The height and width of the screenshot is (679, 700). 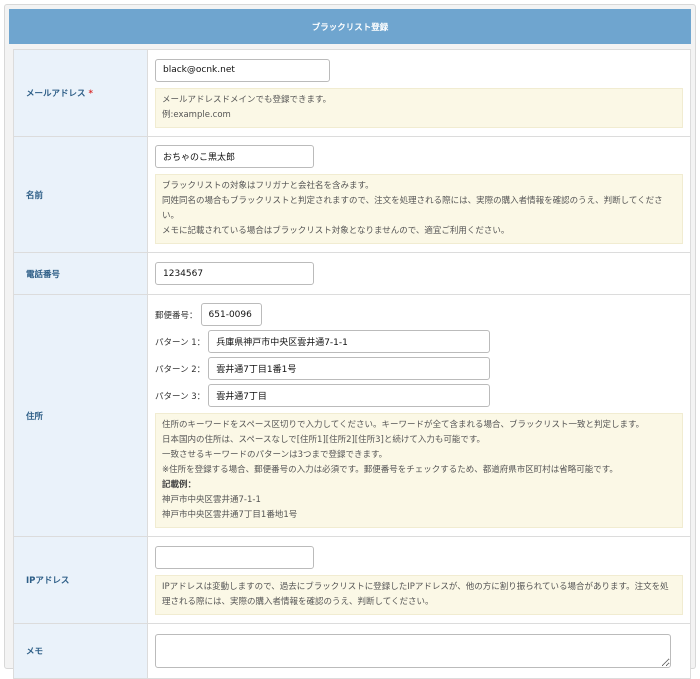 What do you see at coordinates (179, 485) in the screenshot?
I see `example-heading: 記載例：` at bounding box center [179, 485].